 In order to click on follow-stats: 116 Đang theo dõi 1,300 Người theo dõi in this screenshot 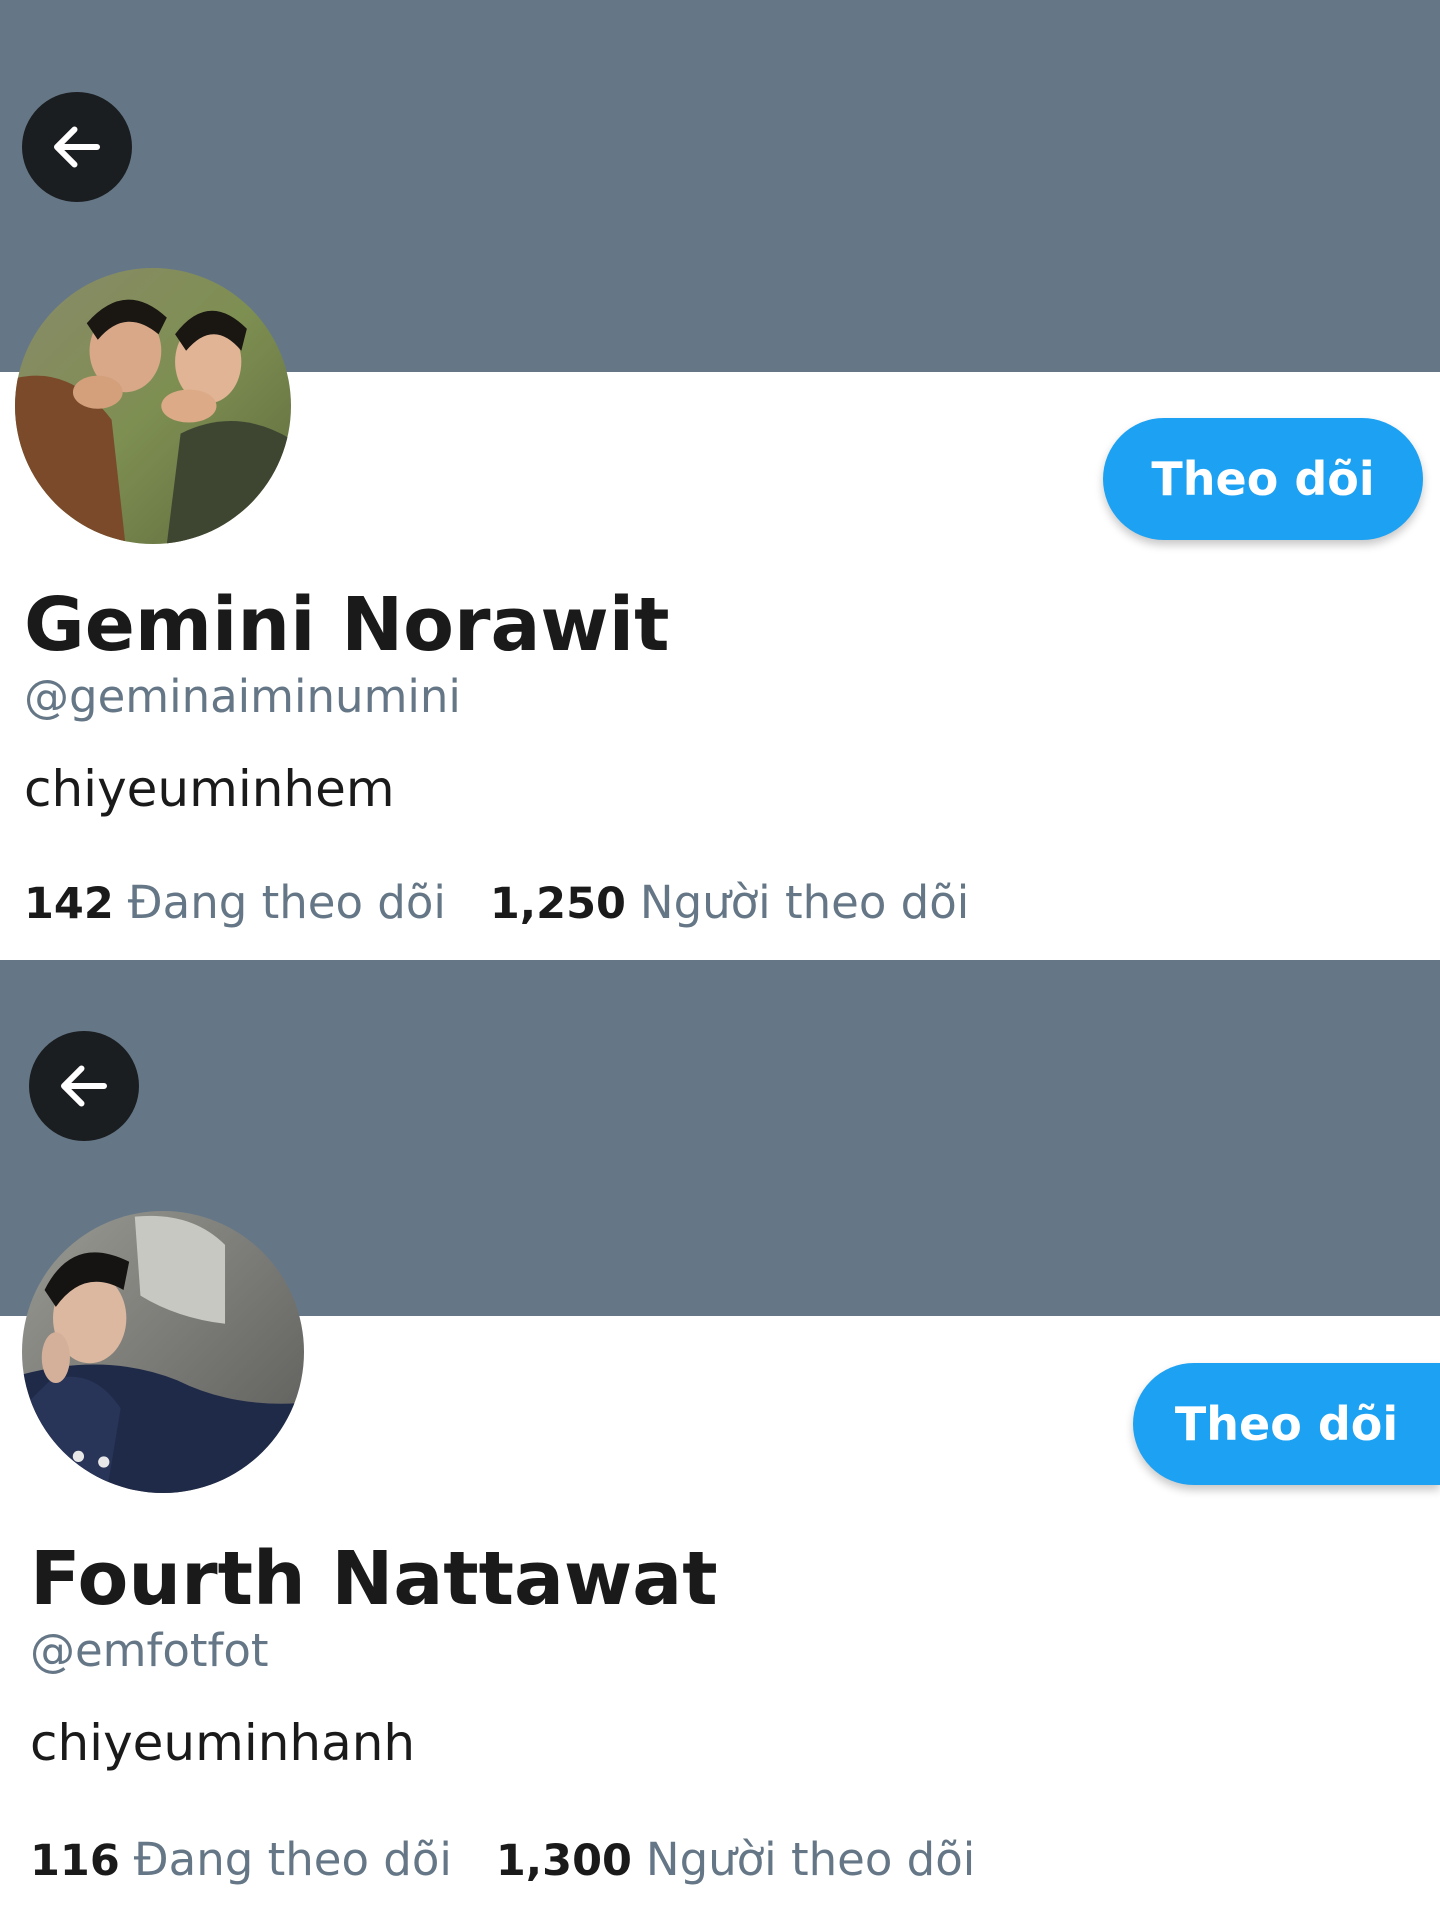, I will do `click(502, 1860)`.